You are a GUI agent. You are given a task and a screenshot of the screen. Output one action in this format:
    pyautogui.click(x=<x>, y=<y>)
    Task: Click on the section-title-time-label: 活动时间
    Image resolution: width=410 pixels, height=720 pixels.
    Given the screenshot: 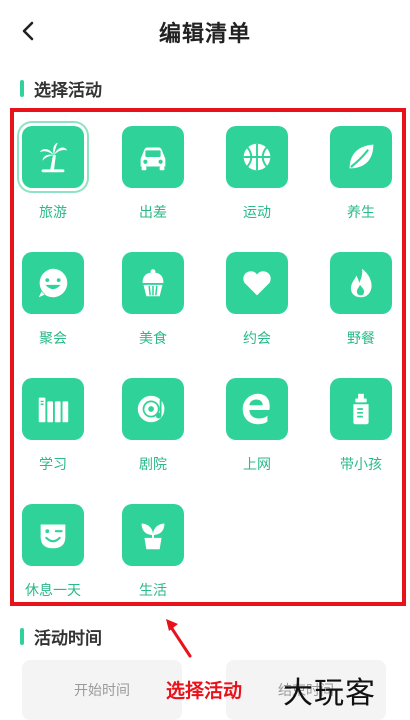 What is the action you would take?
    pyautogui.click(x=68, y=638)
    